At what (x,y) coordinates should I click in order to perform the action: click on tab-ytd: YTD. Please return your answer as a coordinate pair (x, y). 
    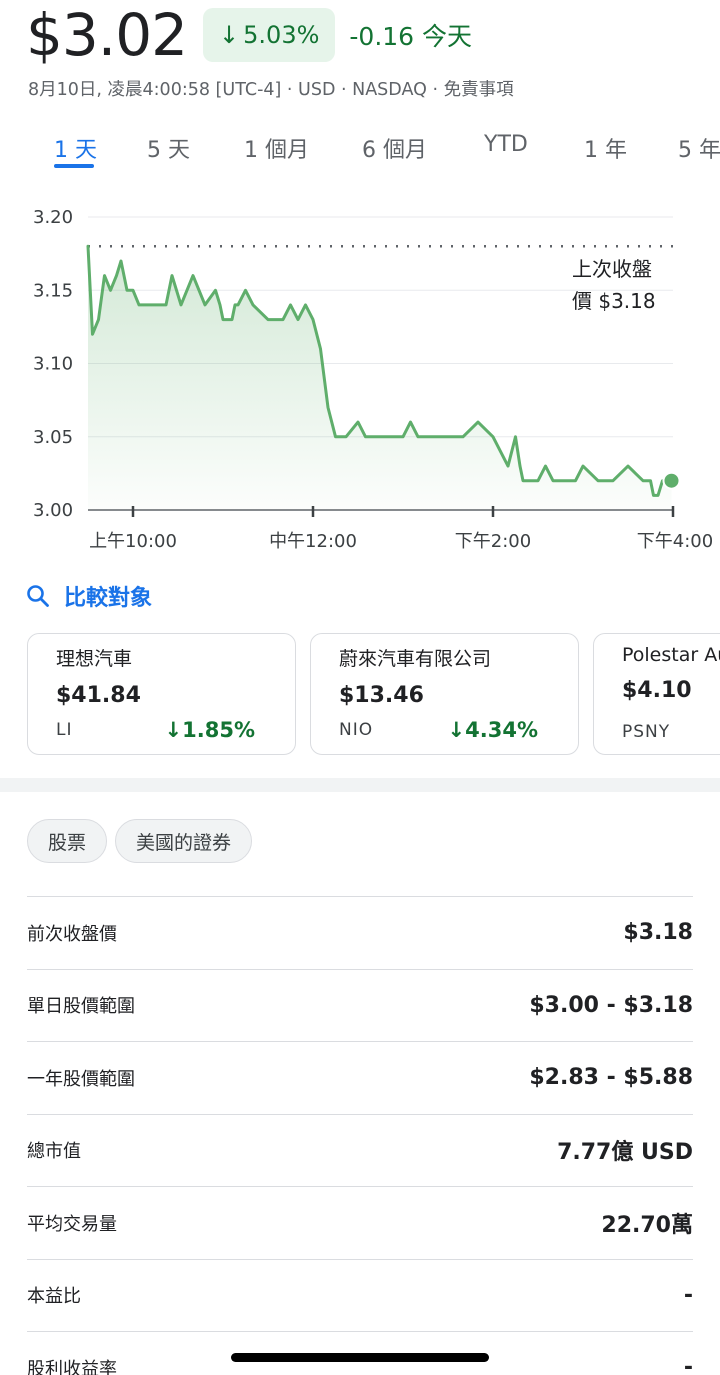
    Looking at the image, I should click on (506, 144).